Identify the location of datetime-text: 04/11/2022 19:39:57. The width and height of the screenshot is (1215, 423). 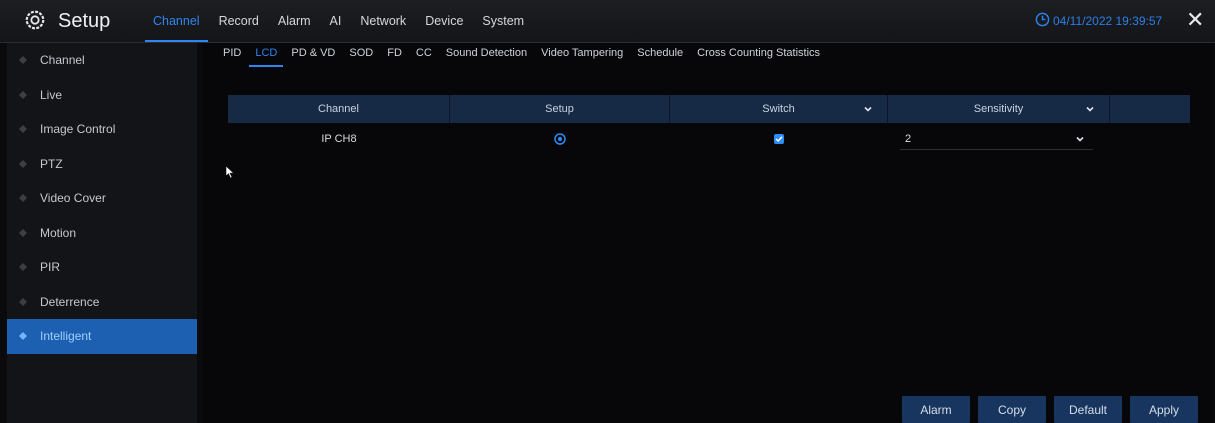
(1108, 21).